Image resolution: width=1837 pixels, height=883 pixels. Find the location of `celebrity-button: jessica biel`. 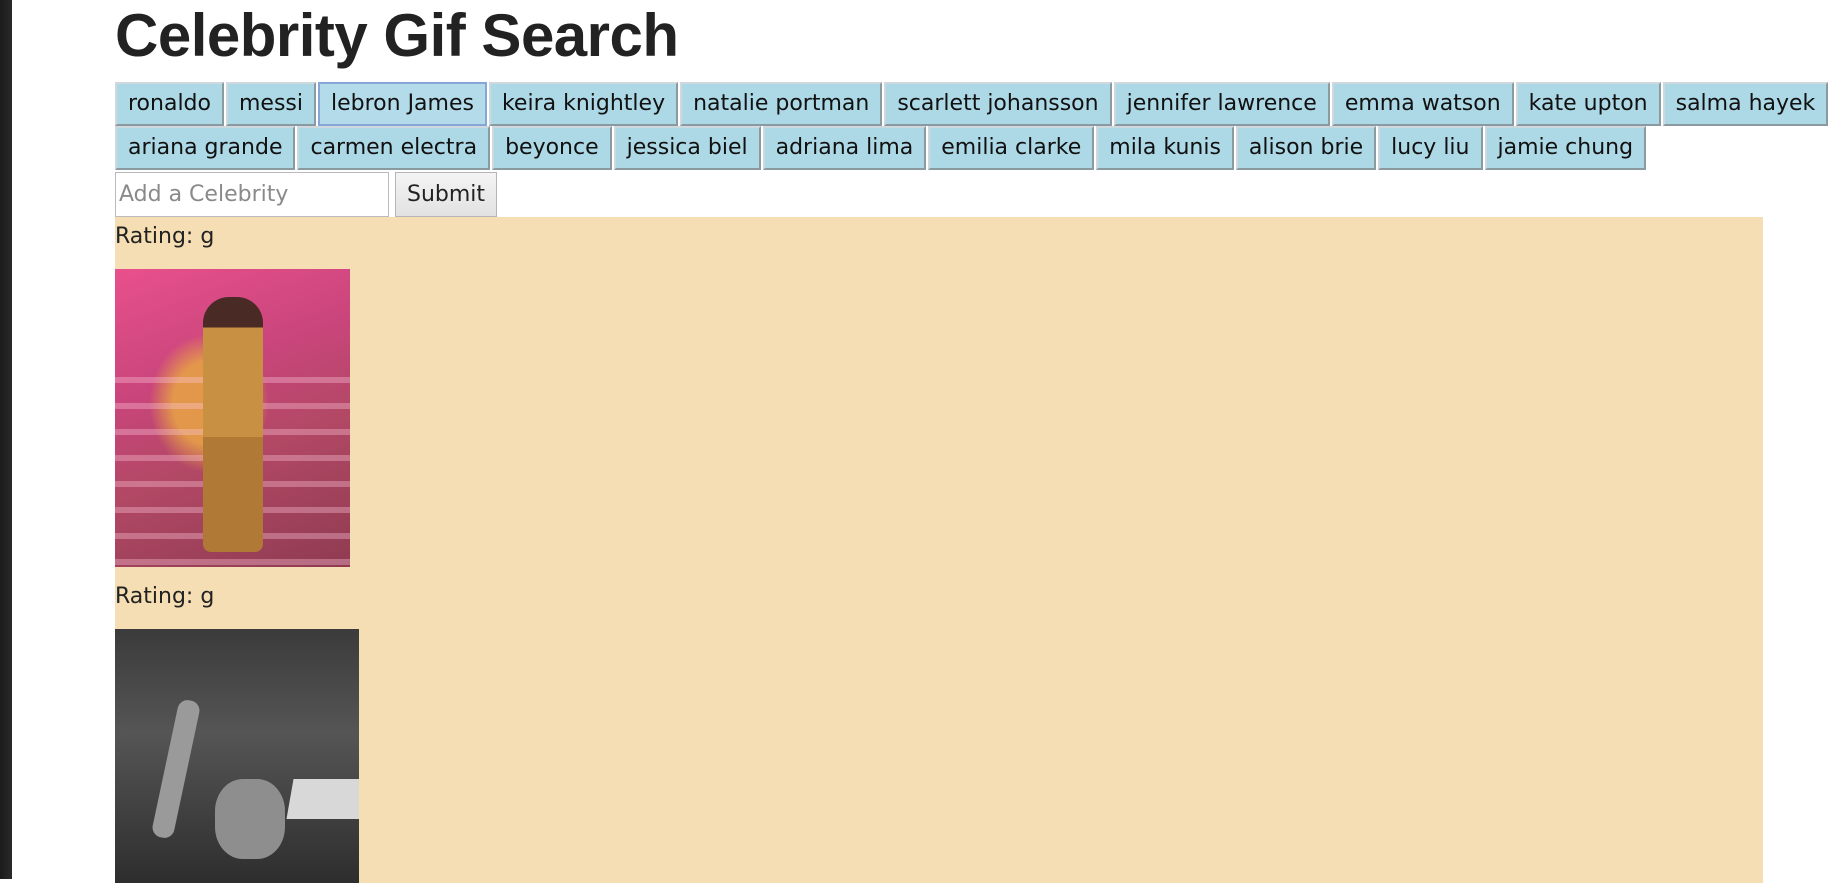

celebrity-button: jessica biel is located at coordinates (687, 148).